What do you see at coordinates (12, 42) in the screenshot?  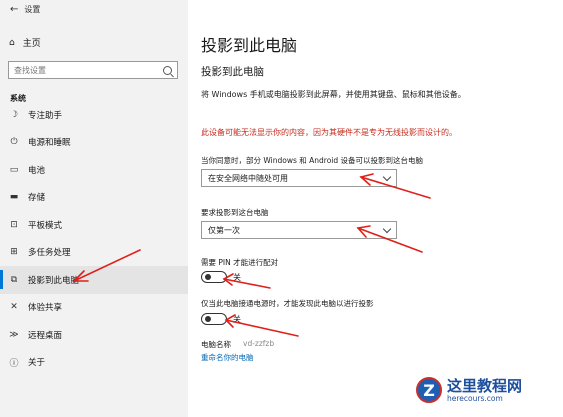 I see `home-icon: ⌂` at bounding box center [12, 42].